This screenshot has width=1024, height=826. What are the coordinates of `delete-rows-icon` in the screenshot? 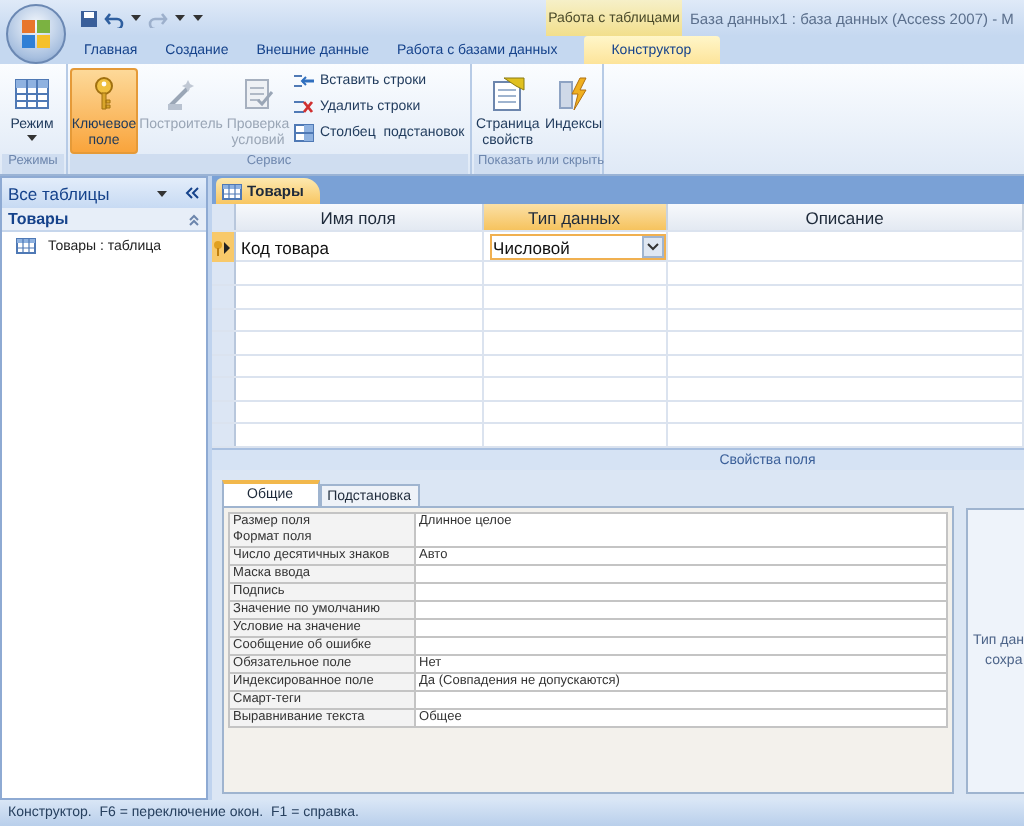 It's located at (304, 107).